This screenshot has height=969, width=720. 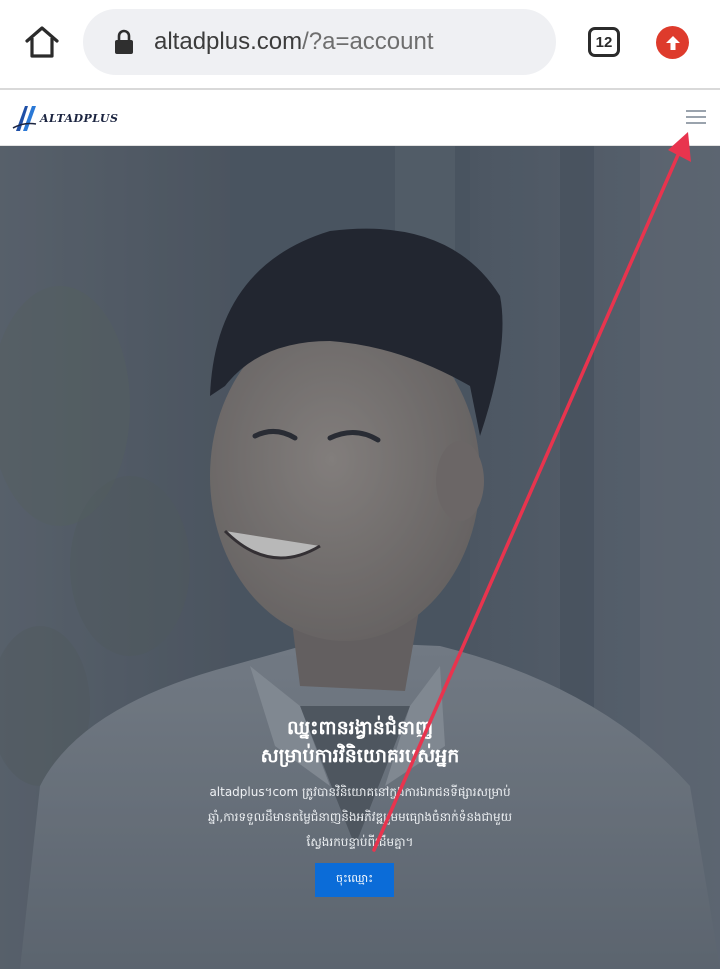 What do you see at coordinates (360, 728) in the screenshot?
I see `hero-title-line1: ឈ្នះពានរង្វាន់ជំនាញ` at bounding box center [360, 728].